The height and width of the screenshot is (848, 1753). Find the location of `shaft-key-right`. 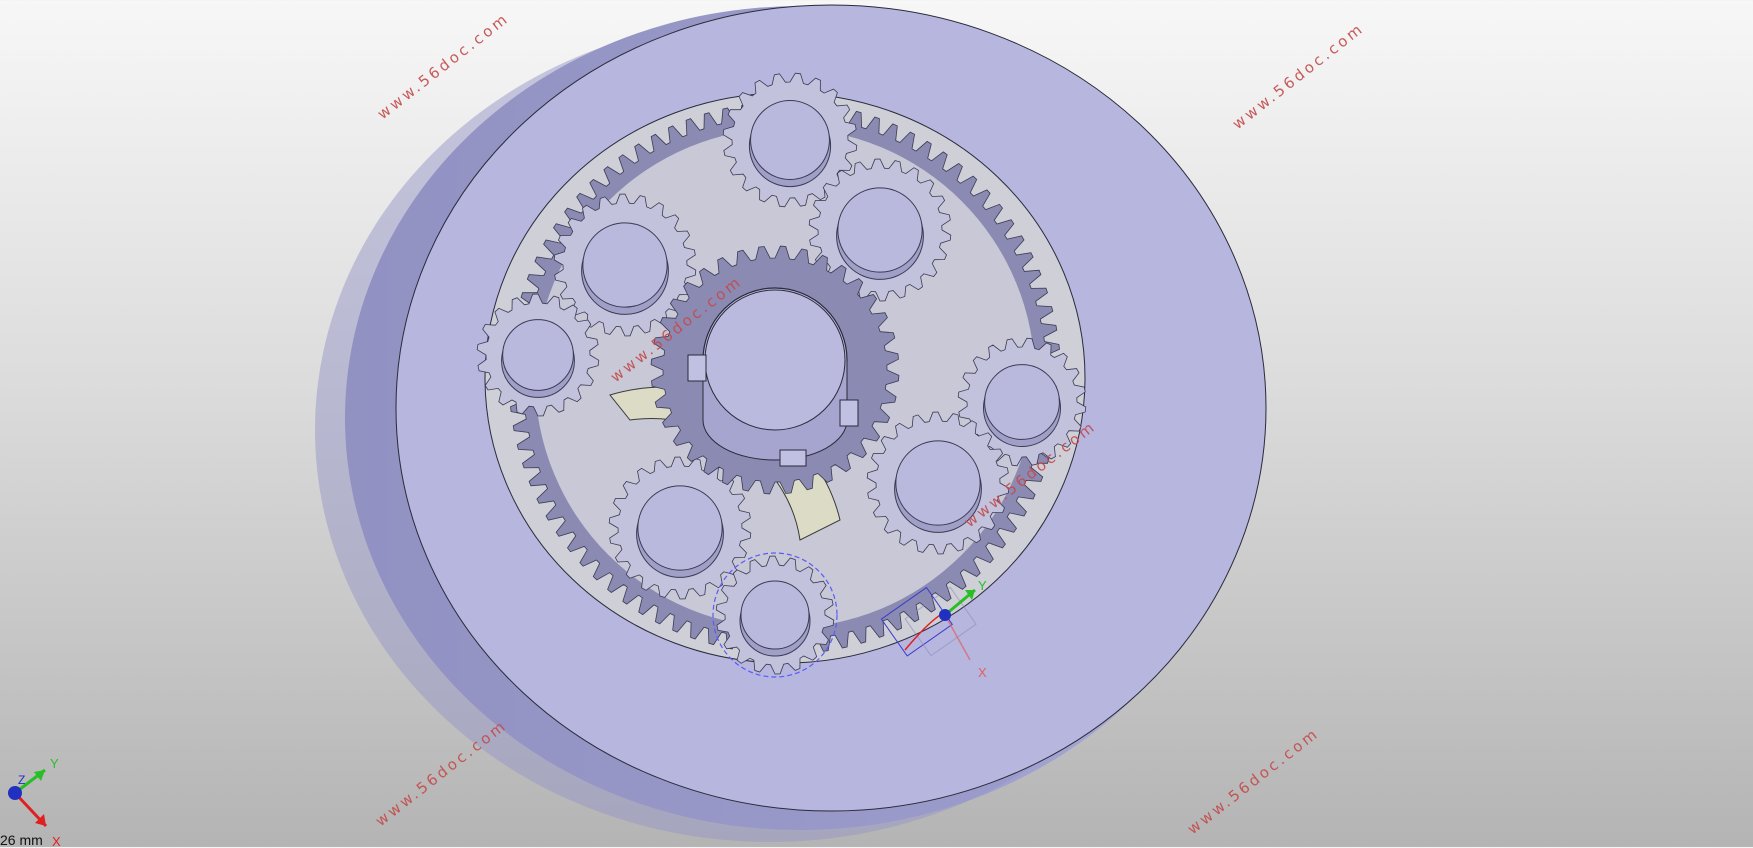

shaft-key-right is located at coordinates (849, 413).